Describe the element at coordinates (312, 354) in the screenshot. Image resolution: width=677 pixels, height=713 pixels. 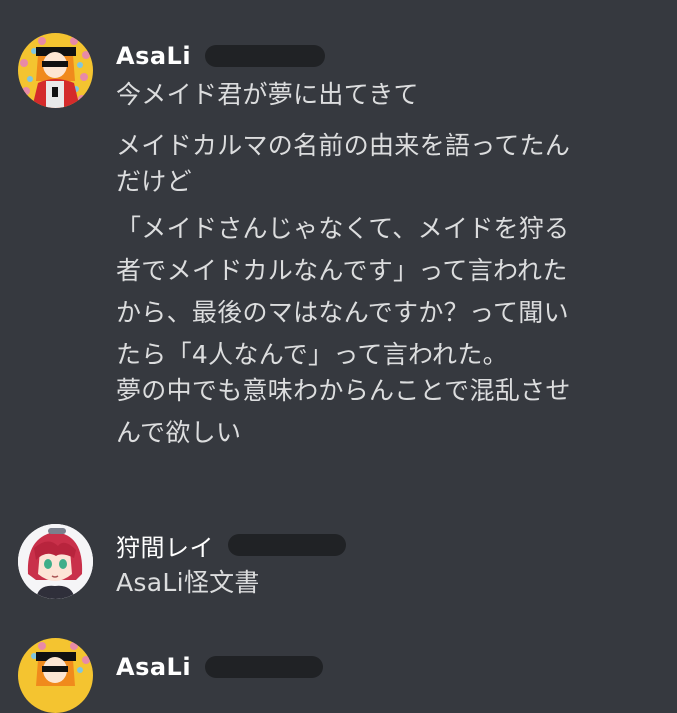
I see `message-line: たら「4人なんで」って言われた。` at that location.